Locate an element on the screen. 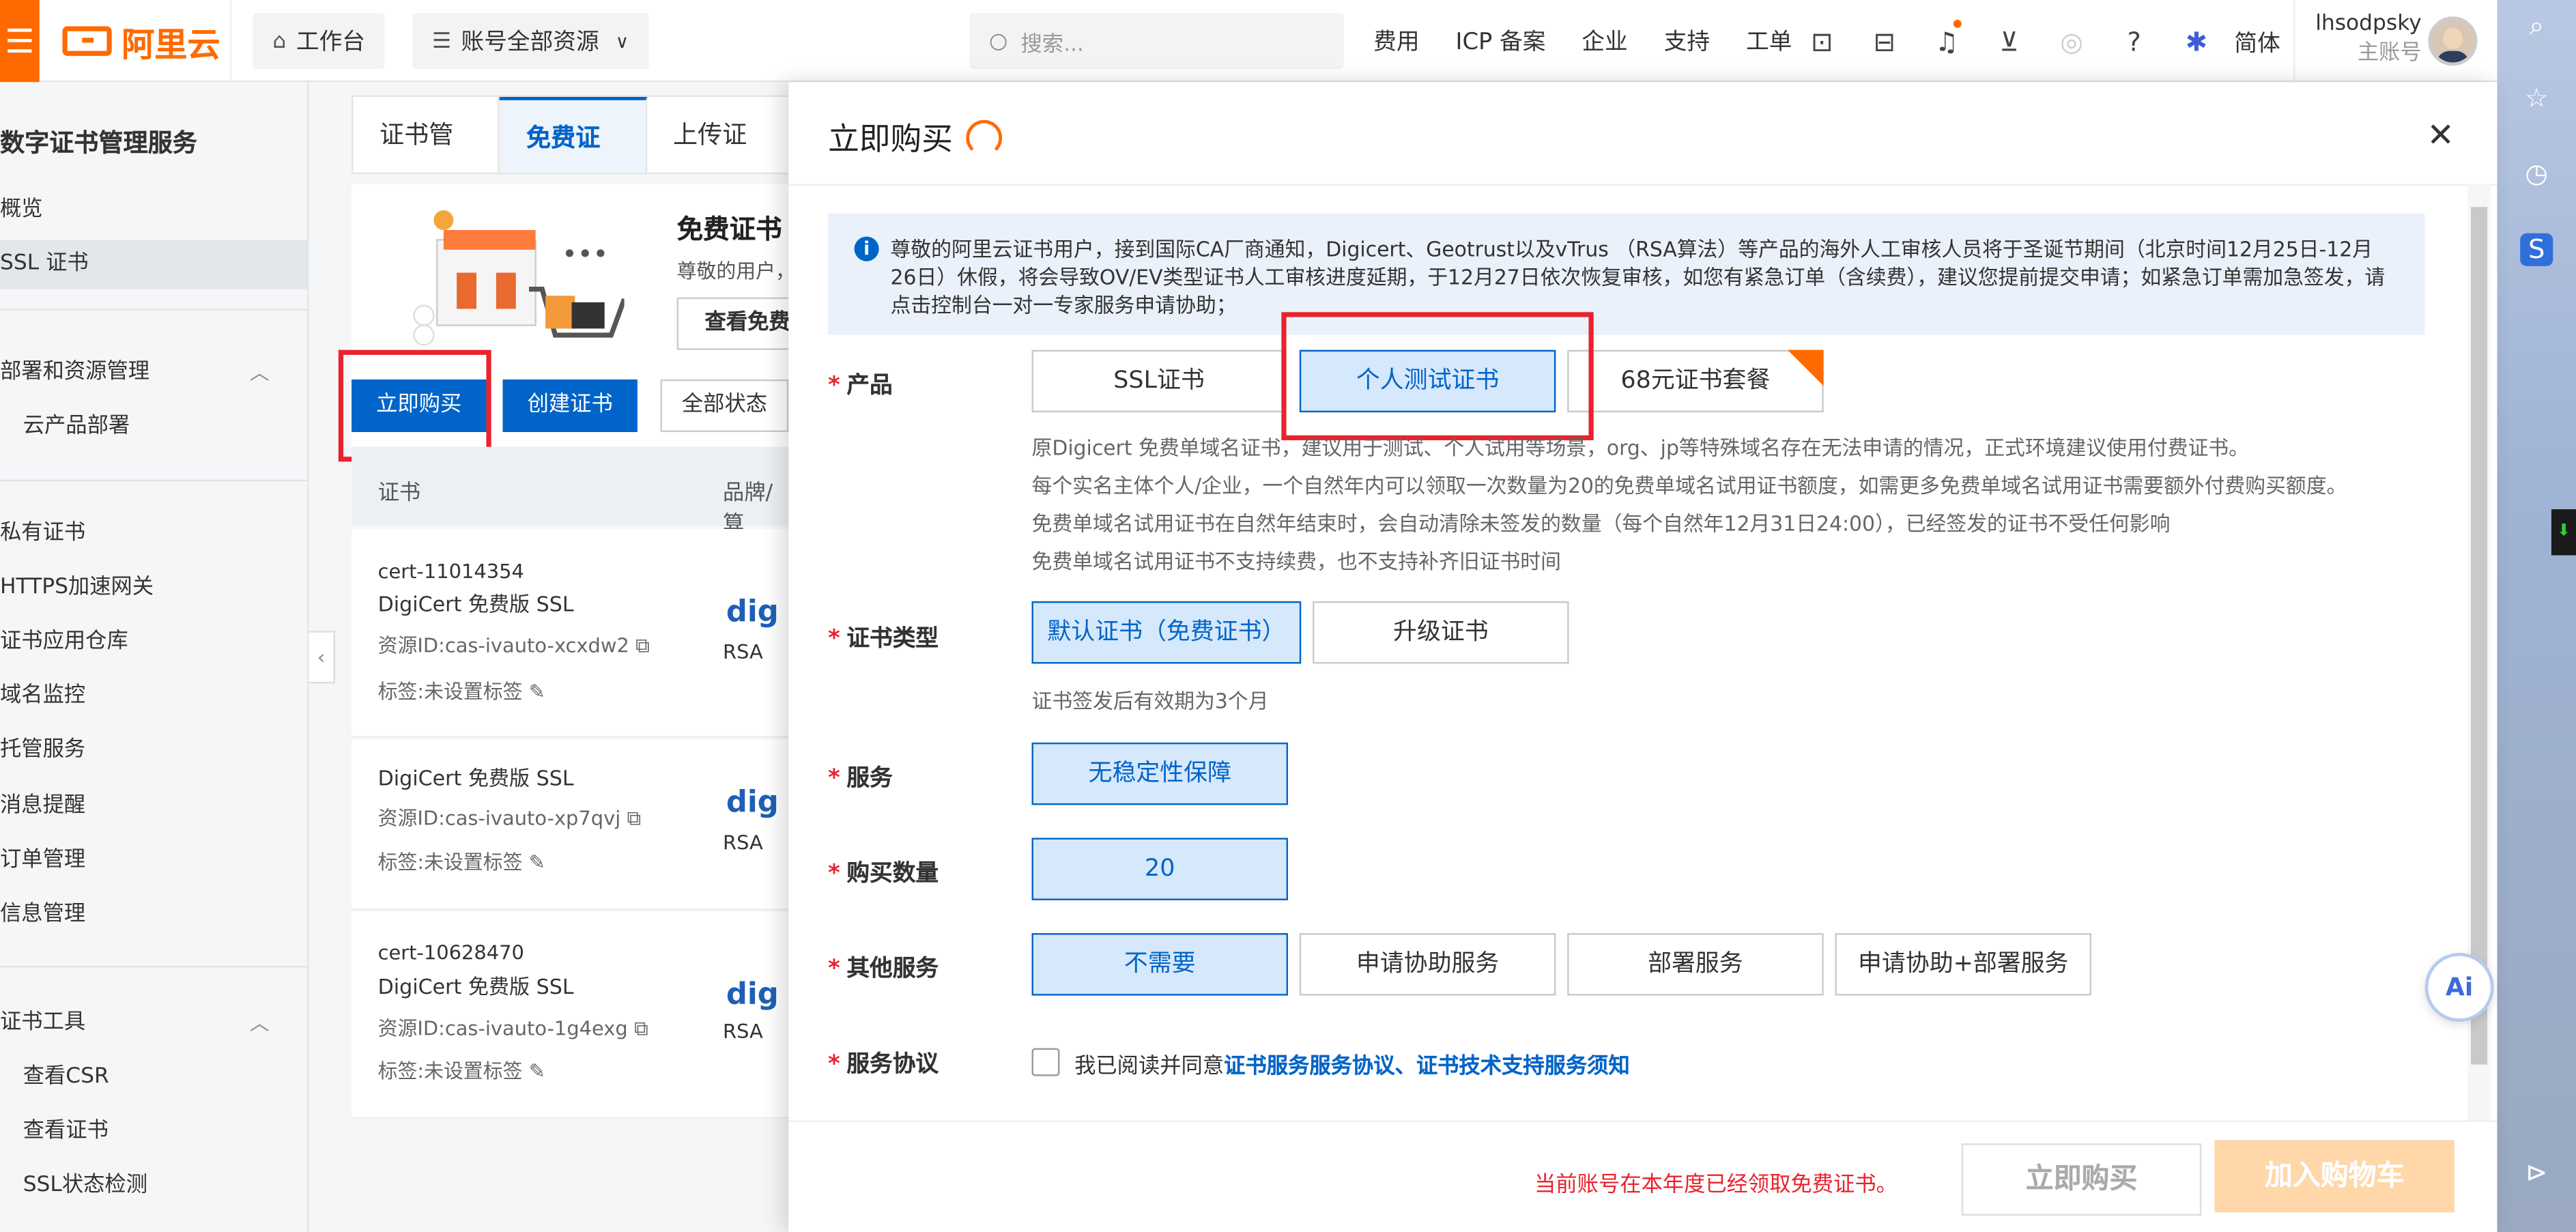 This screenshot has width=2576, height=1232. product-label-text: 产品 is located at coordinates (869, 386).